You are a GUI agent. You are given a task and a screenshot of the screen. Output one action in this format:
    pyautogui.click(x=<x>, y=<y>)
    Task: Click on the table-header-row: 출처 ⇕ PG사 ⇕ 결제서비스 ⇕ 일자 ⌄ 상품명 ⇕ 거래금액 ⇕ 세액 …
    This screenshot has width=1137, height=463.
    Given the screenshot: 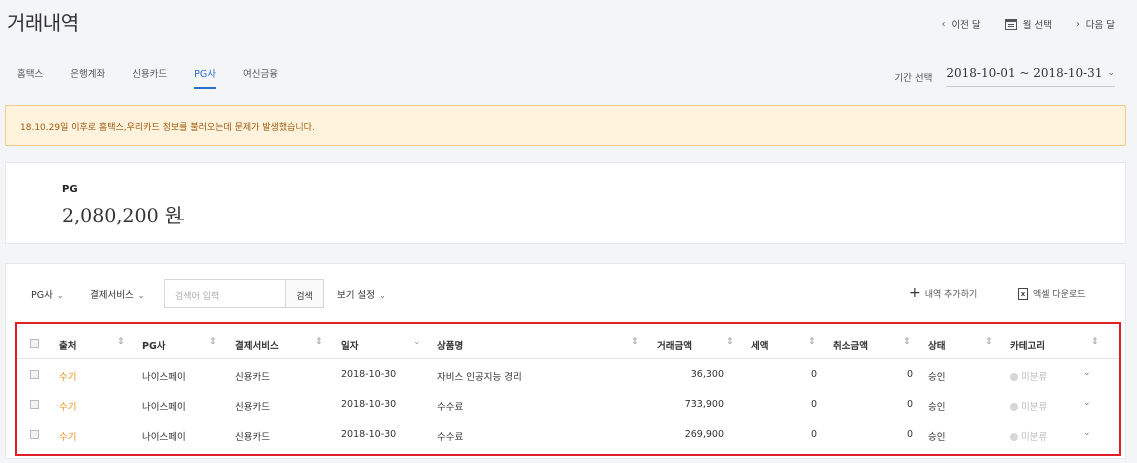 What is the action you would take?
    pyautogui.click(x=568, y=344)
    